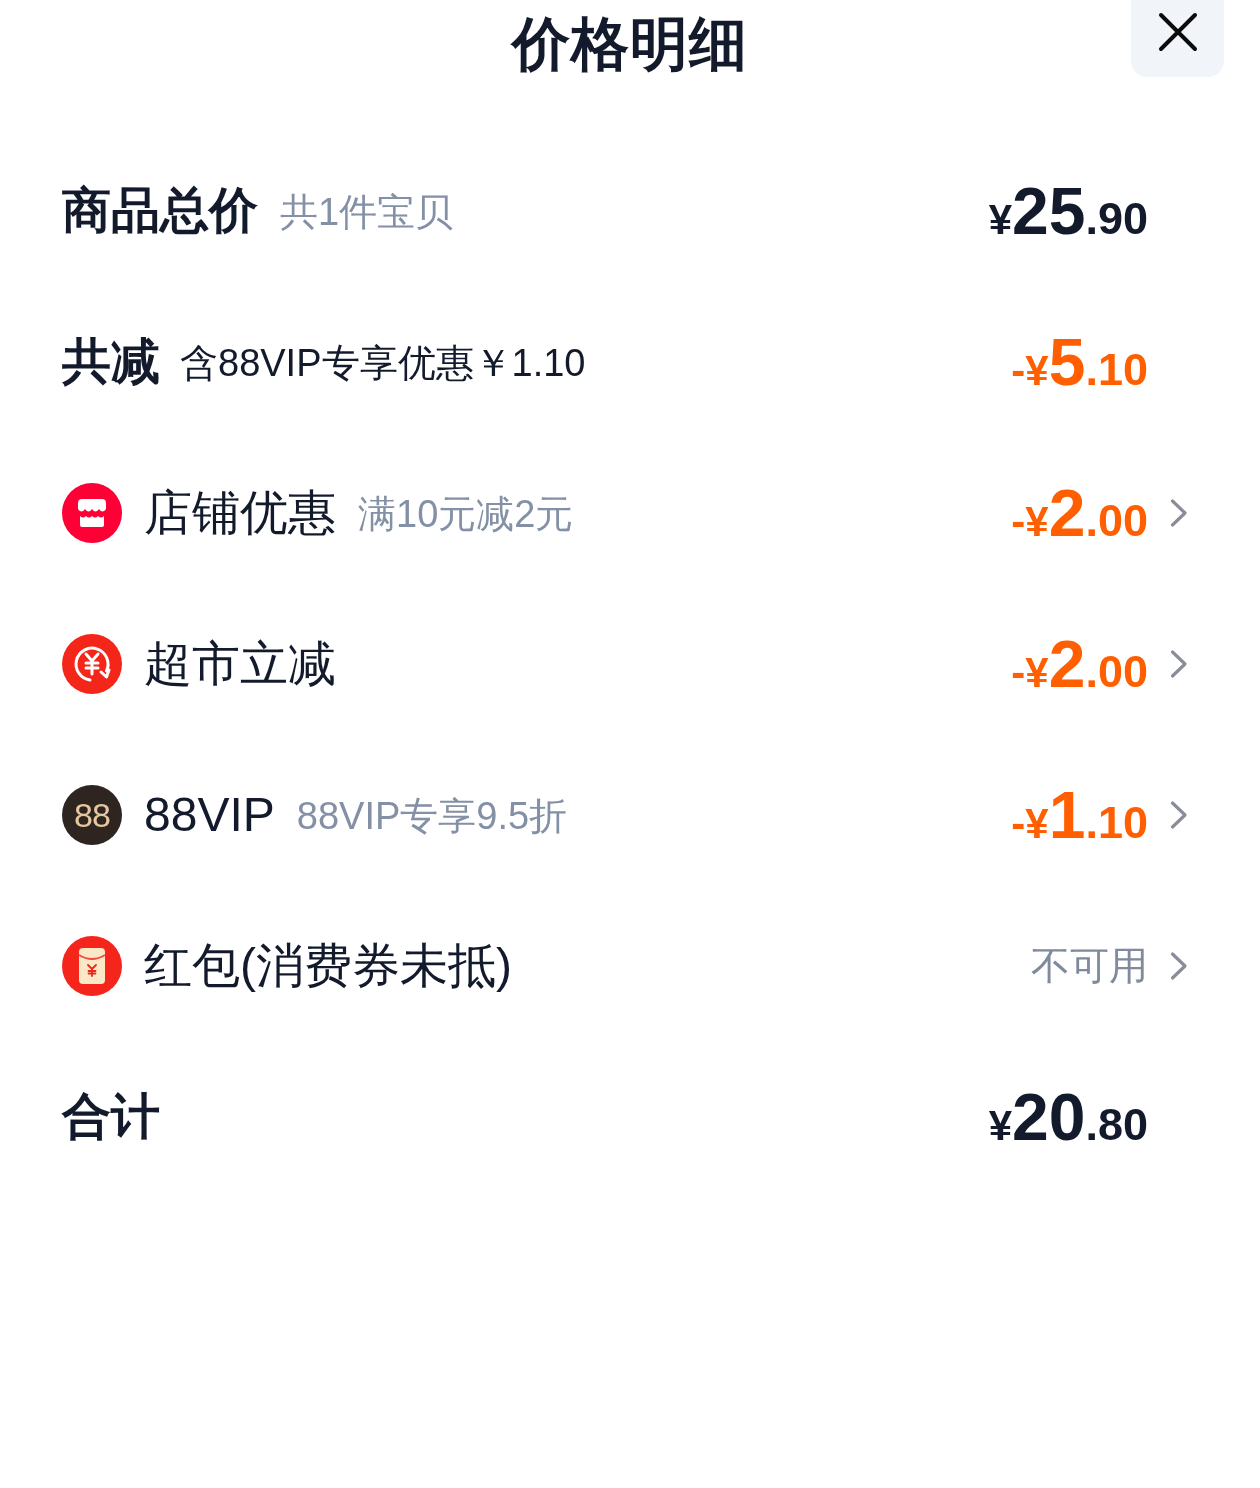 Image resolution: width=1260 pixels, height=1488 pixels. I want to click on close-button, so click(1177, 38).